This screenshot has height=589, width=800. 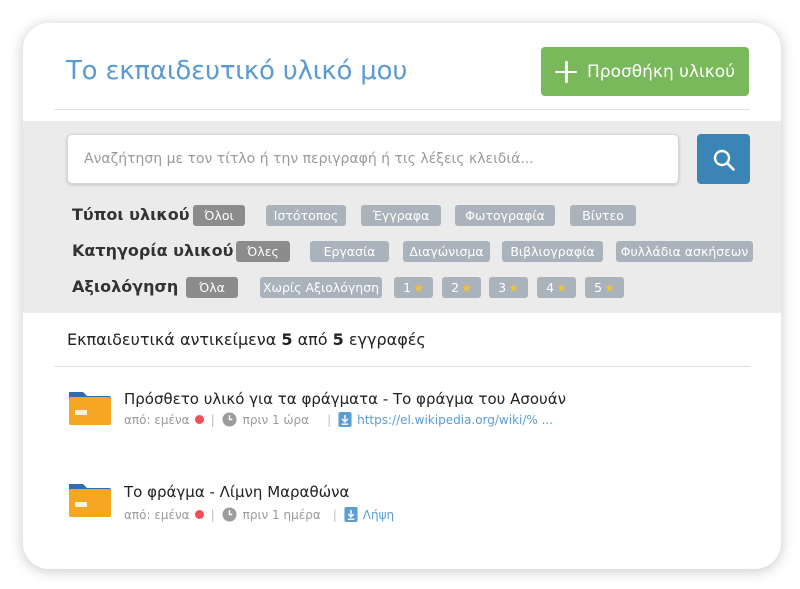 I want to click on categories-label: Κατηγορία υλικού, so click(x=153, y=250).